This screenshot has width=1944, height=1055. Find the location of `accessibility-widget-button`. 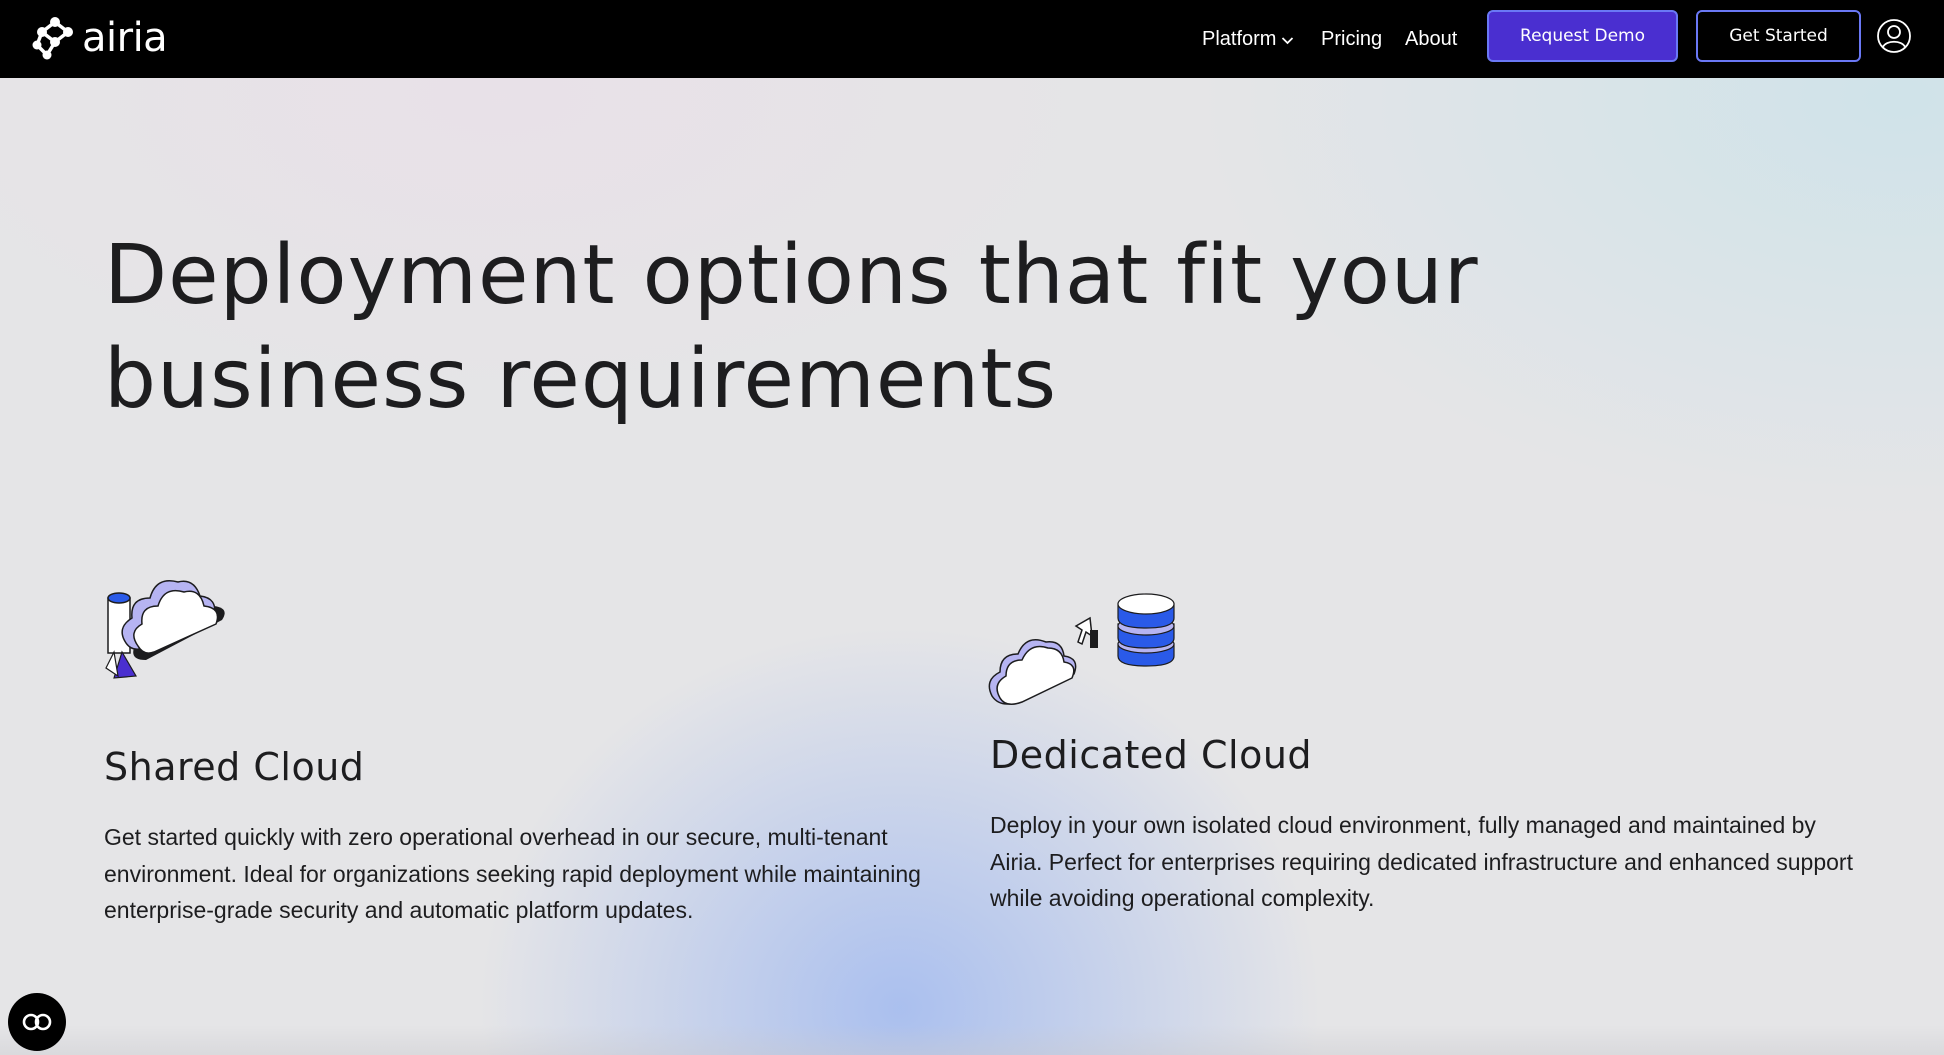

accessibility-widget-button is located at coordinates (37, 1022).